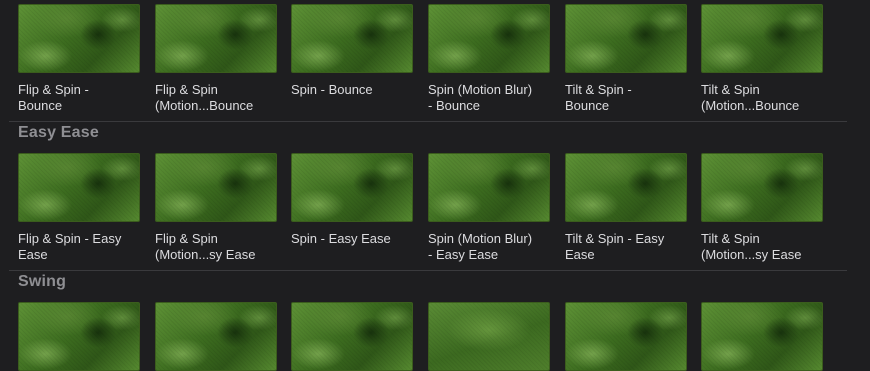 Image resolution: width=870 pixels, height=371 pixels. What do you see at coordinates (598, 89) in the screenshot?
I see `effect-label-line1: Tilt & Spin -` at bounding box center [598, 89].